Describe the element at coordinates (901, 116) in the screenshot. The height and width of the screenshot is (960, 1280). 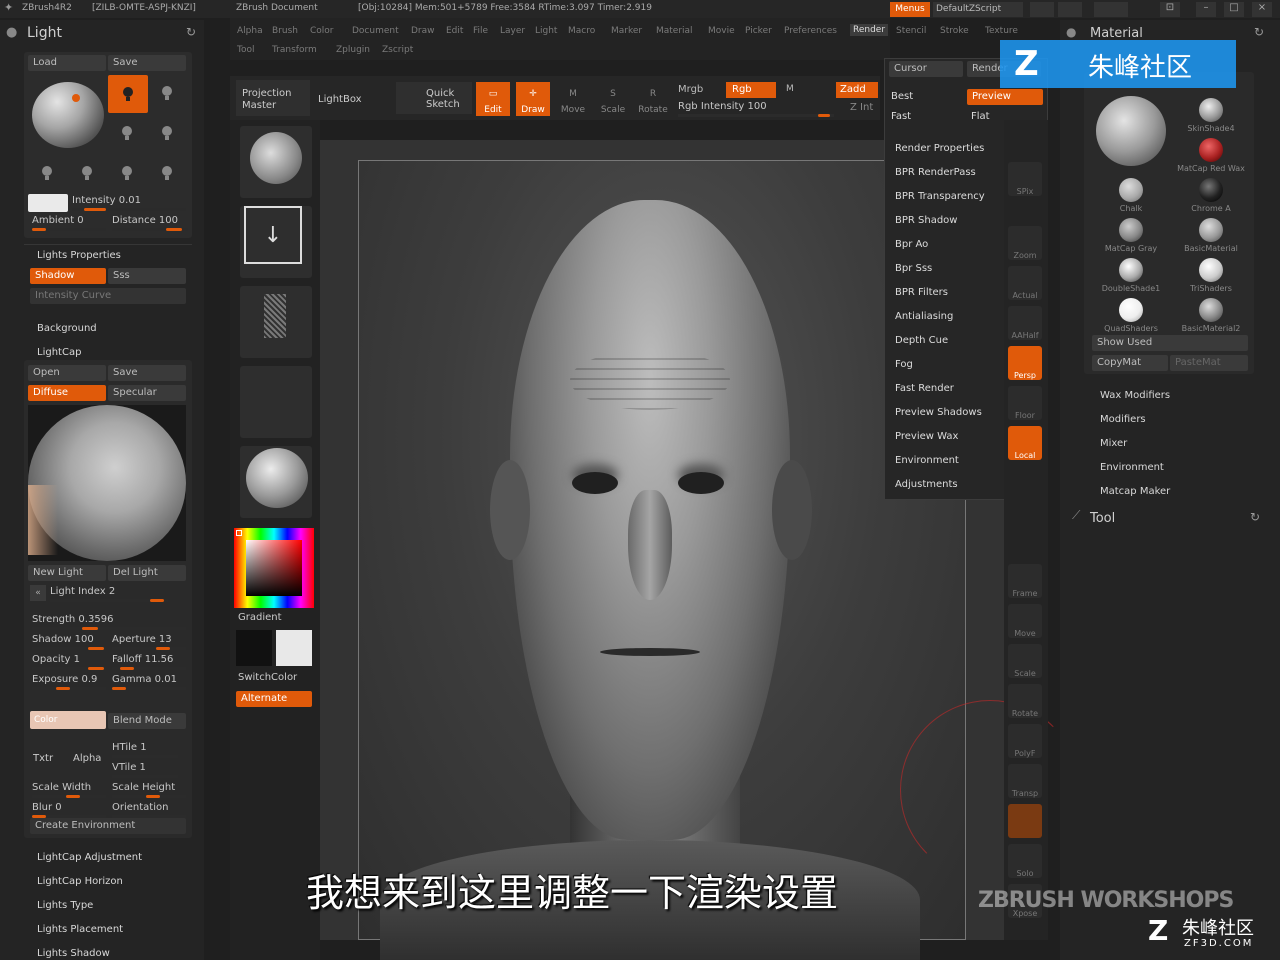
I see `render-fast: Fast` at that location.